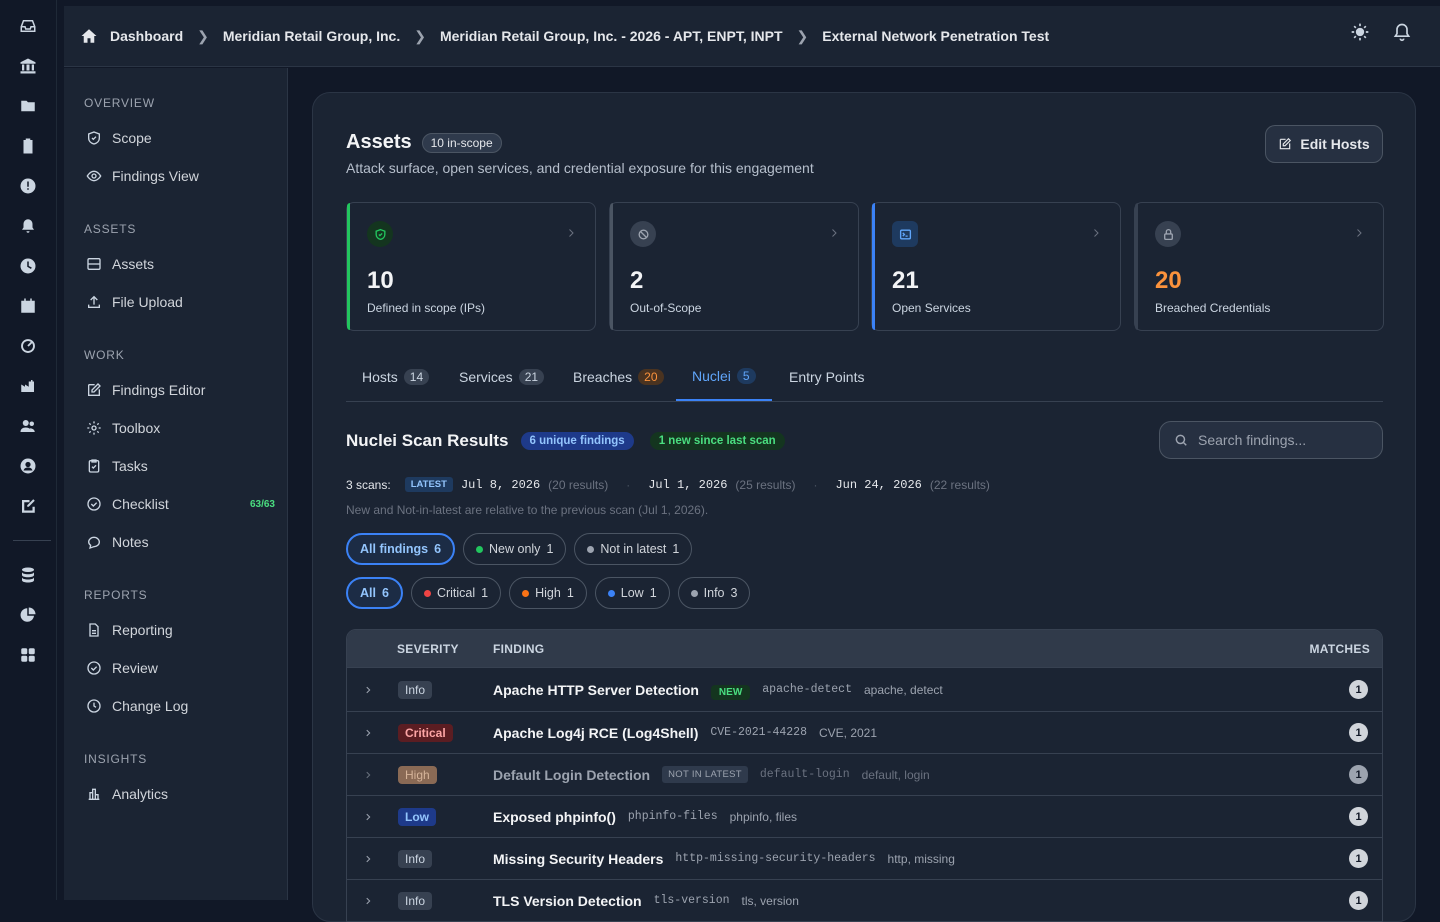 This screenshot has width=1440, height=922. I want to click on sidebar-item-label: Scope, so click(132, 138).